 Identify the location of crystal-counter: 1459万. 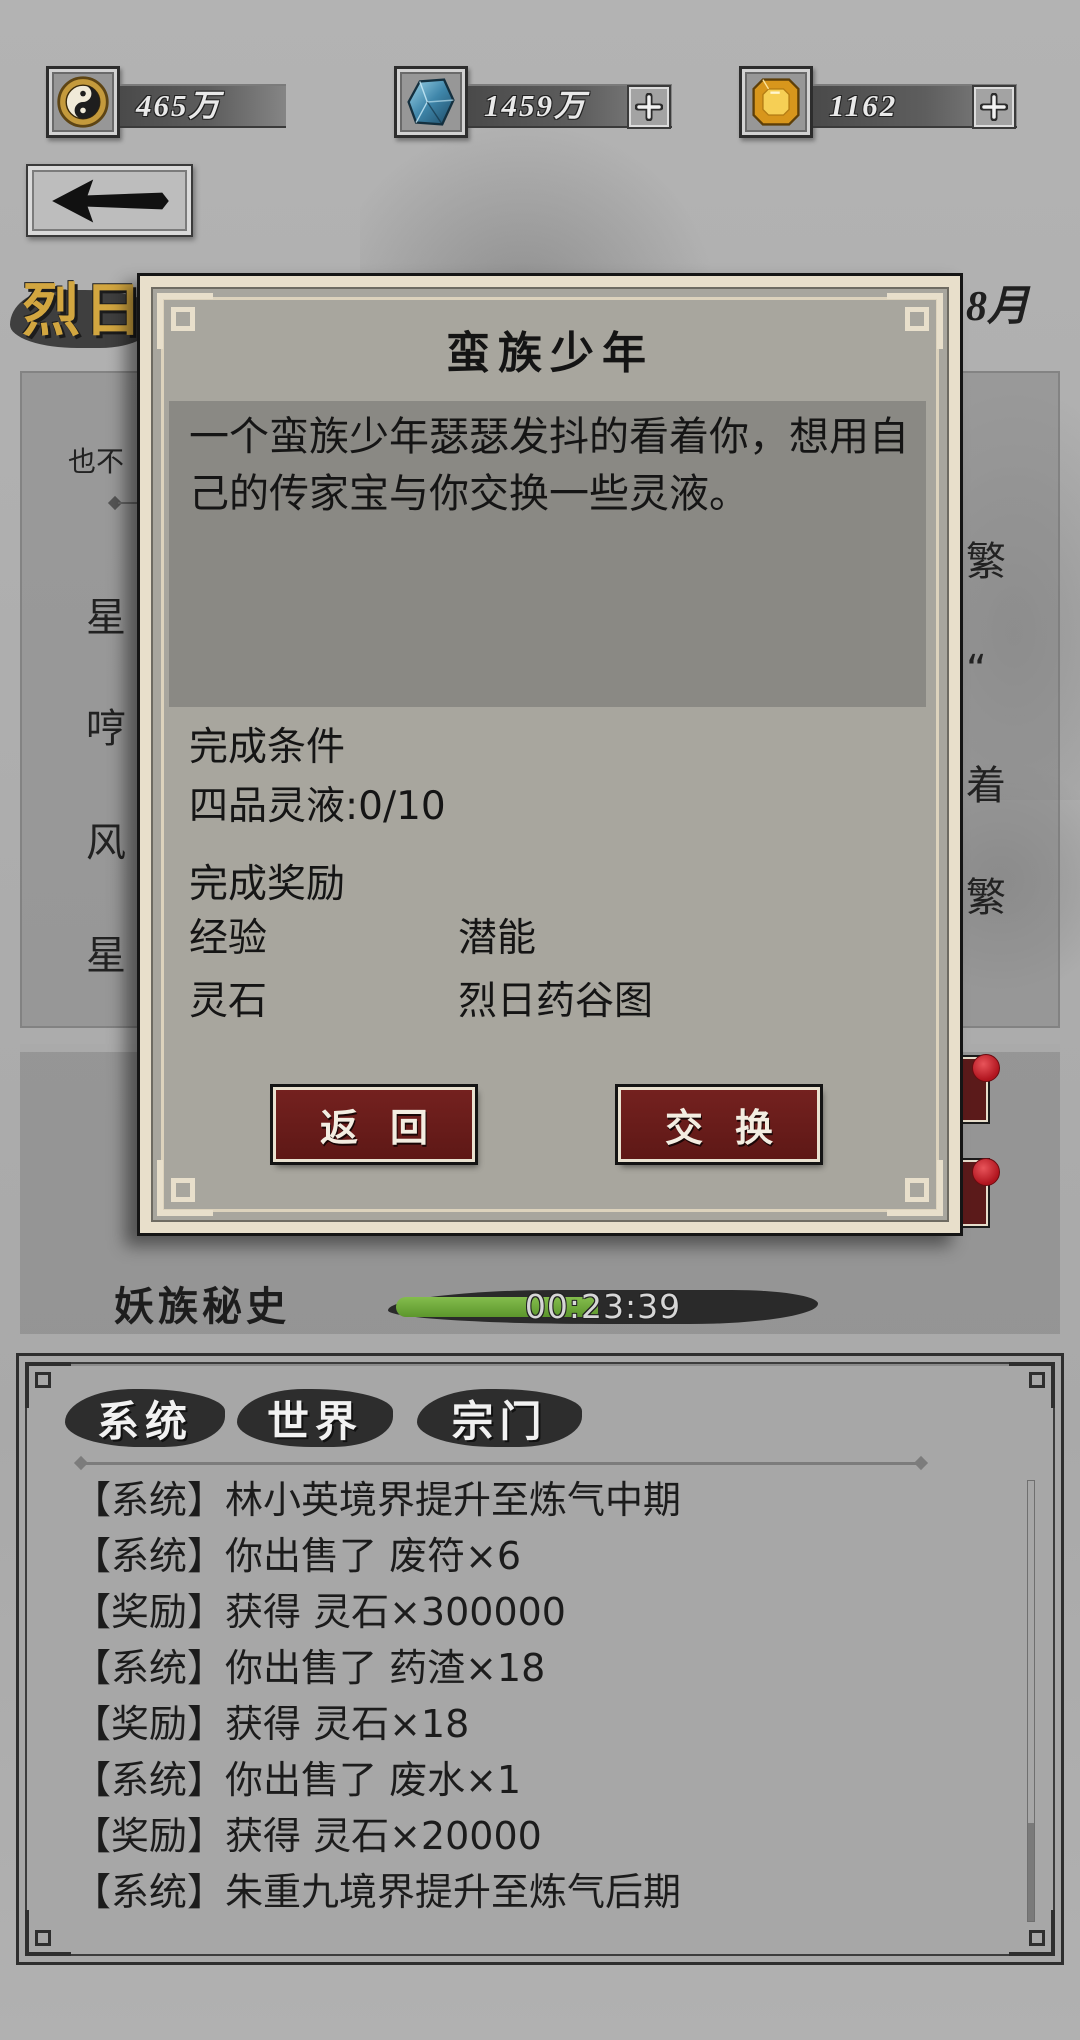
(570, 106).